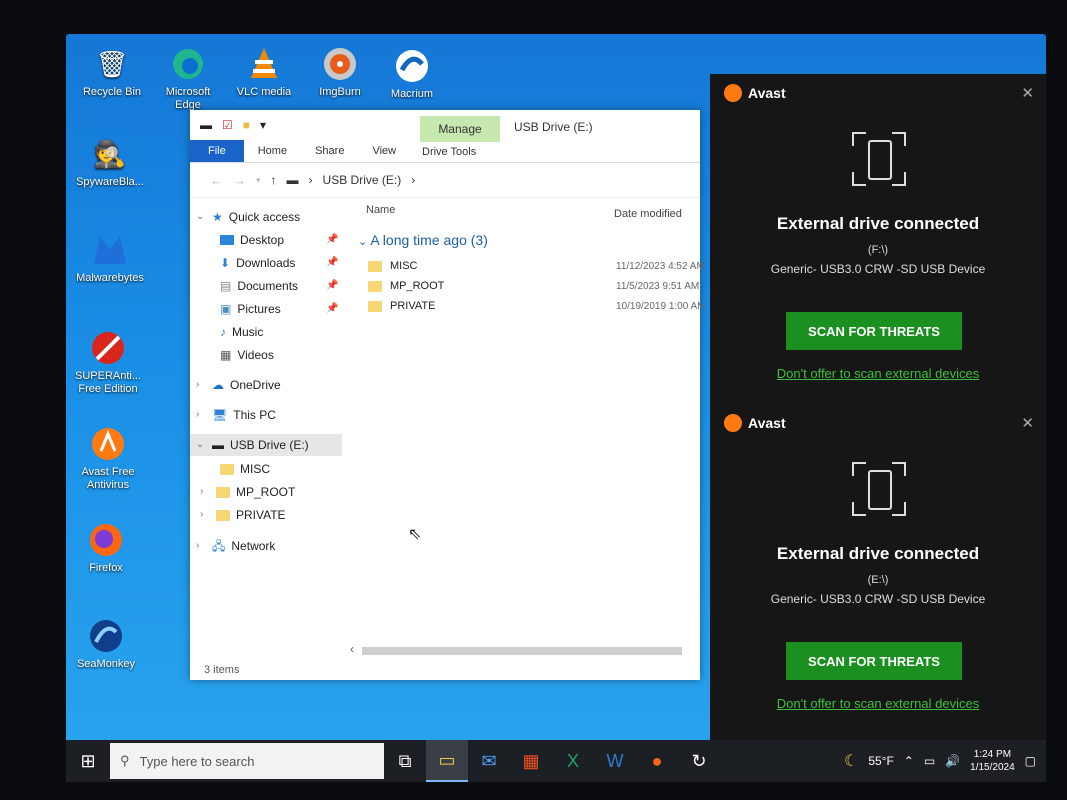 The image size is (1067, 800). What do you see at coordinates (247, 761) in the screenshot?
I see `search-input: ⚲ Type here to search` at bounding box center [247, 761].